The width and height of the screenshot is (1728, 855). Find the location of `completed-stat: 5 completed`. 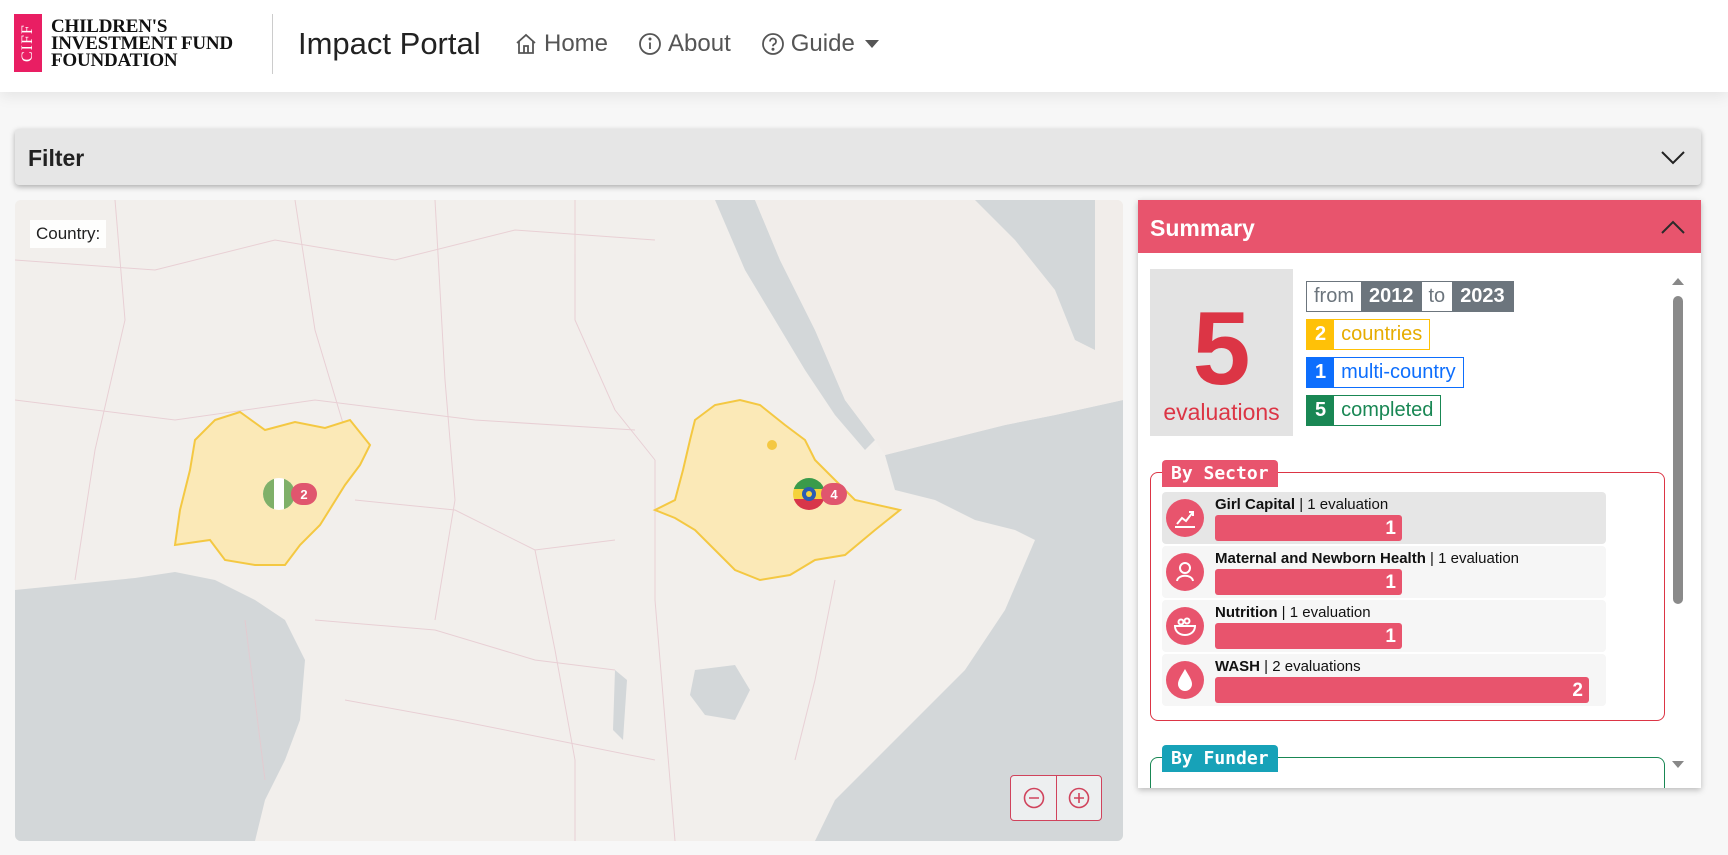

completed-stat: 5 completed is located at coordinates (1374, 410).